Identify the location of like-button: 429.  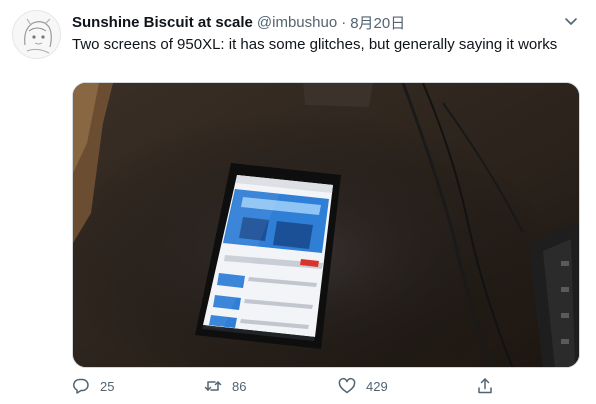
(363, 386).